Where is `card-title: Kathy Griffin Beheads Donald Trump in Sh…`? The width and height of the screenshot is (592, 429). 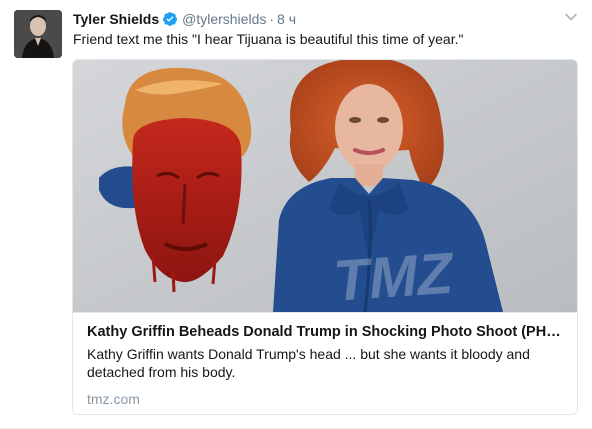
card-title: Kathy Griffin Beheads Donald Trump in Sh… is located at coordinates (325, 332).